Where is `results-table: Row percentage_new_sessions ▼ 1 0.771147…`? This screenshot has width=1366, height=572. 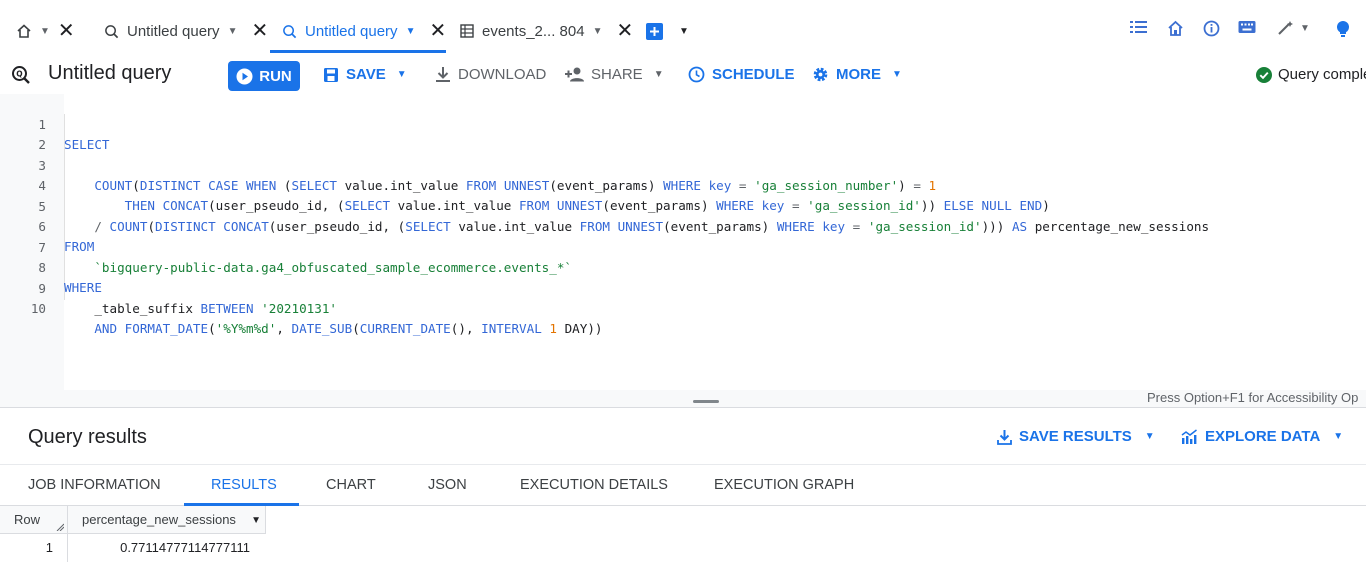
results-table: Row percentage_new_sessions ▼ 1 0.771147… is located at coordinates (683, 539).